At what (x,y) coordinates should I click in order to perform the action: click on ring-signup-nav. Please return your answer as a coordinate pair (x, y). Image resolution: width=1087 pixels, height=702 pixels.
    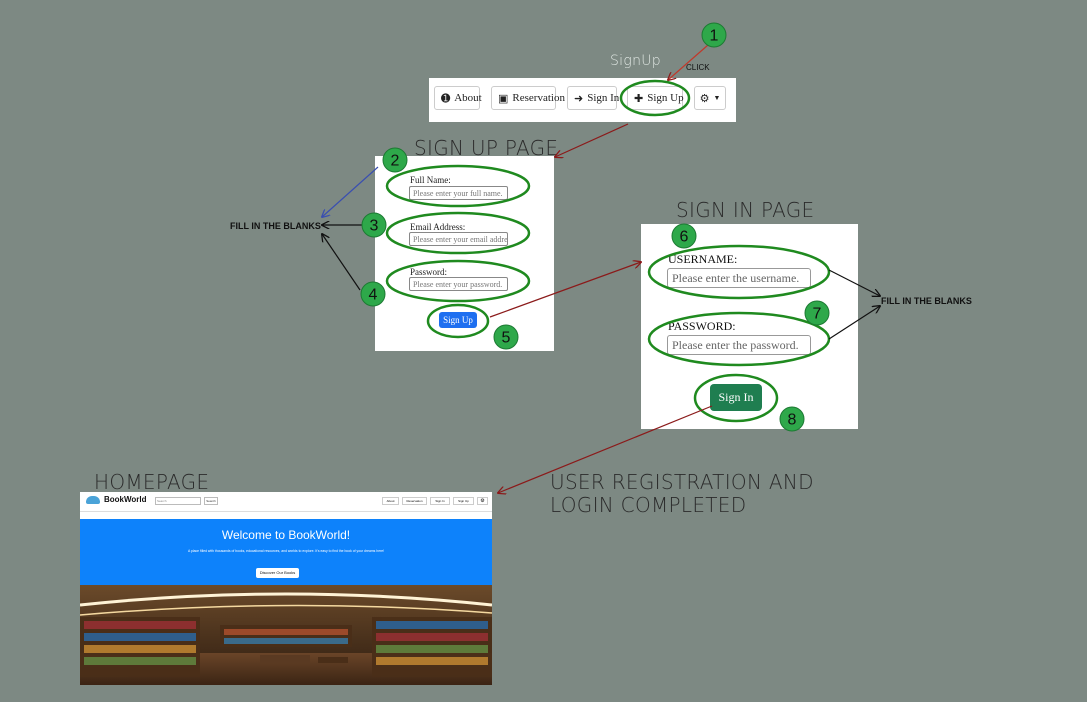
    Looking at the image, I should click on (655, 98).